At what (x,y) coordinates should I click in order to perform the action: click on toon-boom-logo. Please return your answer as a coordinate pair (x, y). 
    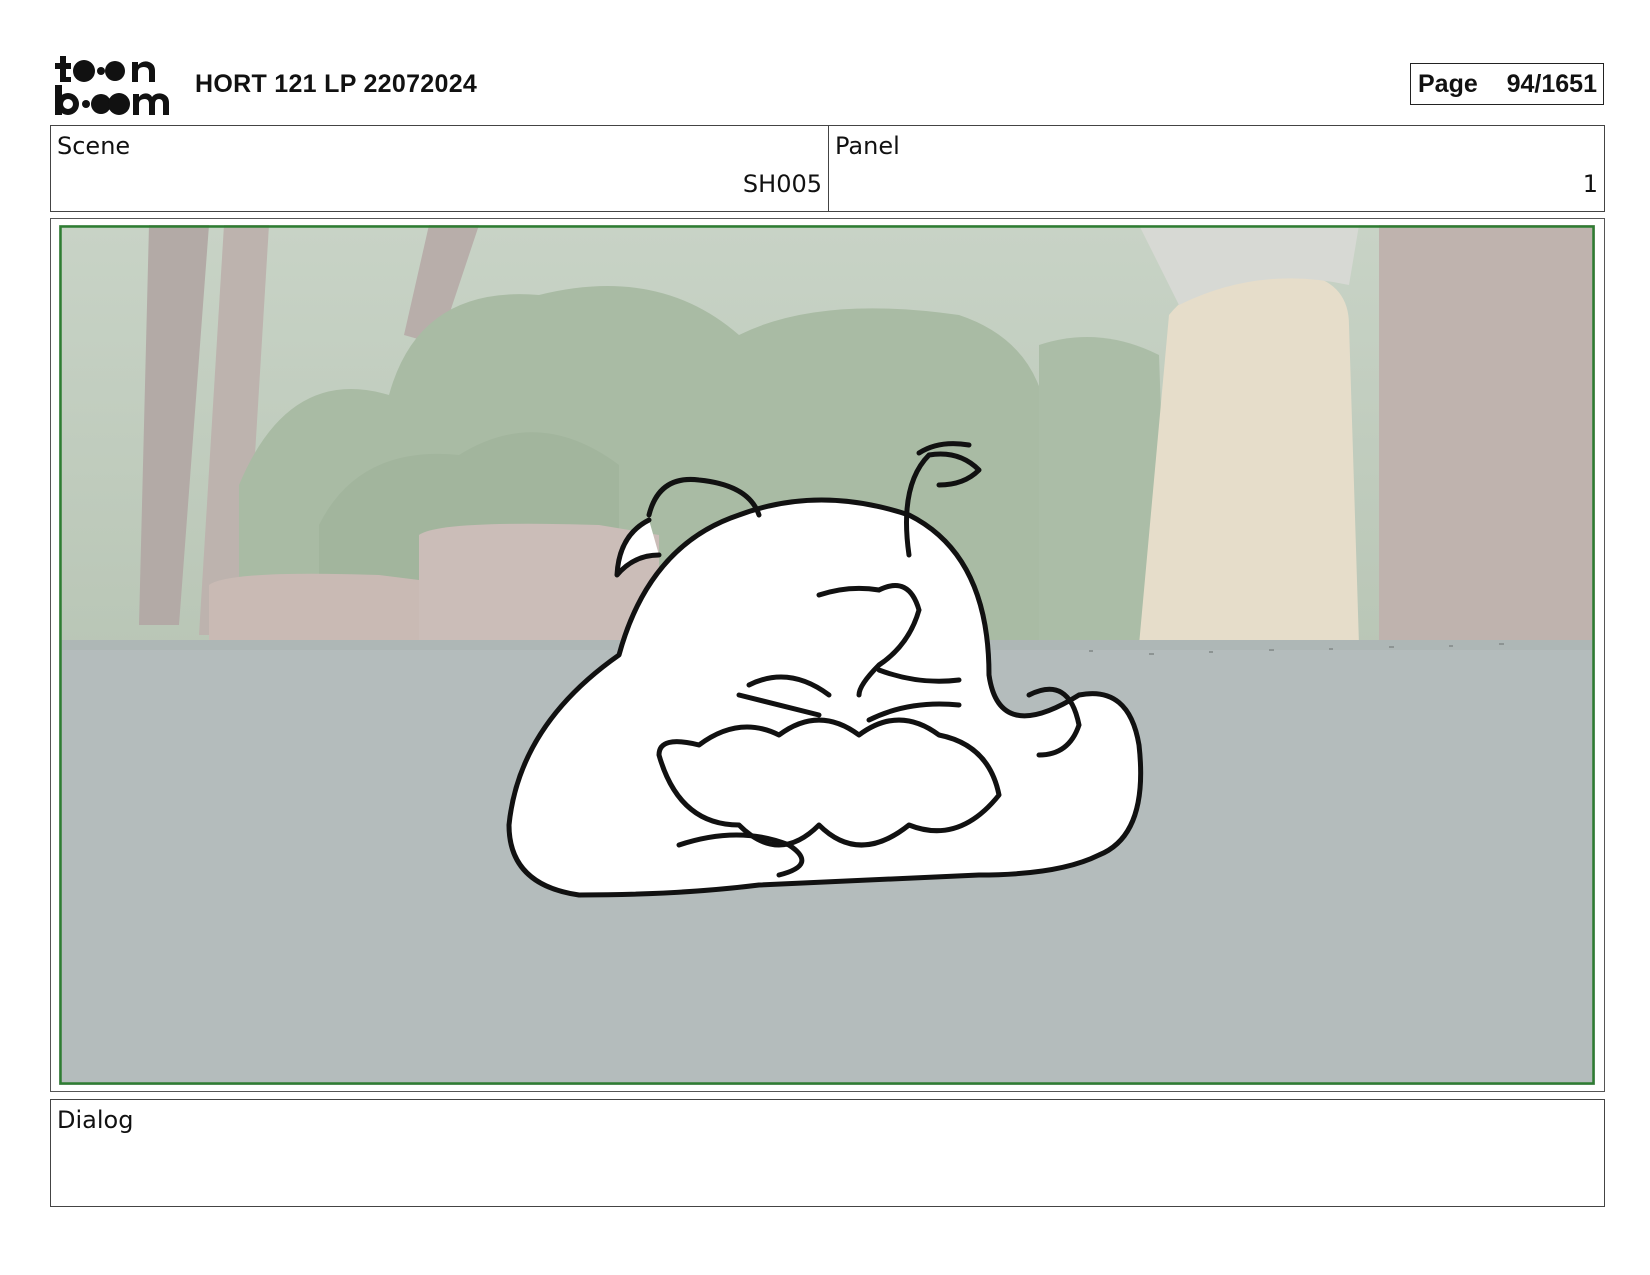
    Looking at the image, I should click on (112, 85).